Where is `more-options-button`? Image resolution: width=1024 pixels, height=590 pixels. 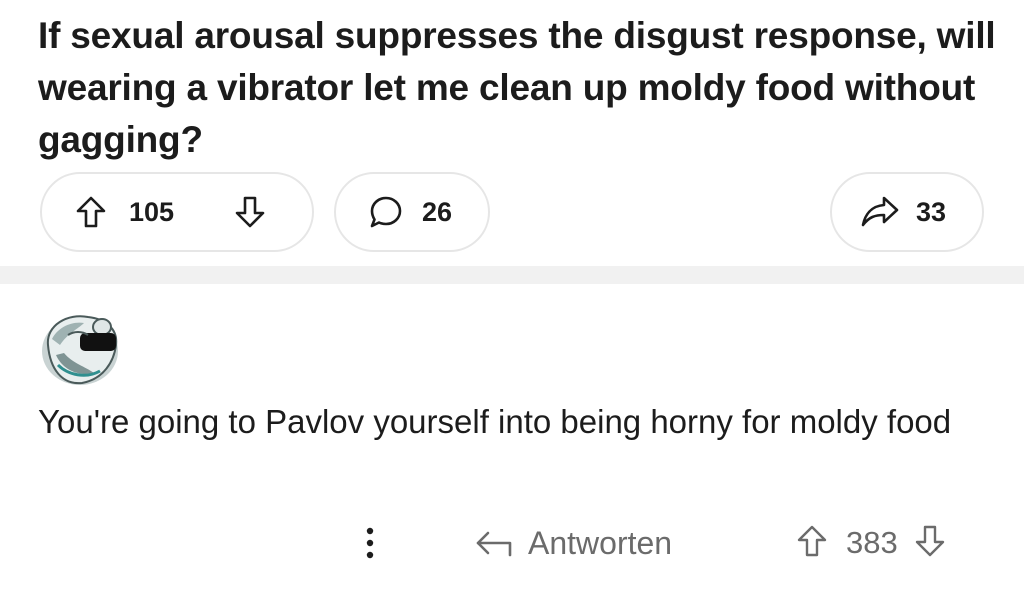
more-options-button is located at coordinates (370, 543).